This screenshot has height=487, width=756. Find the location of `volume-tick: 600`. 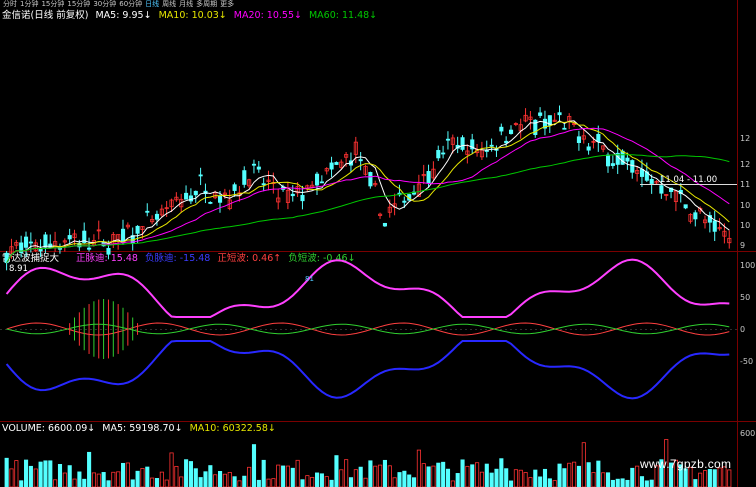

volume-tick: 600 is located at coordinates (747, 433).